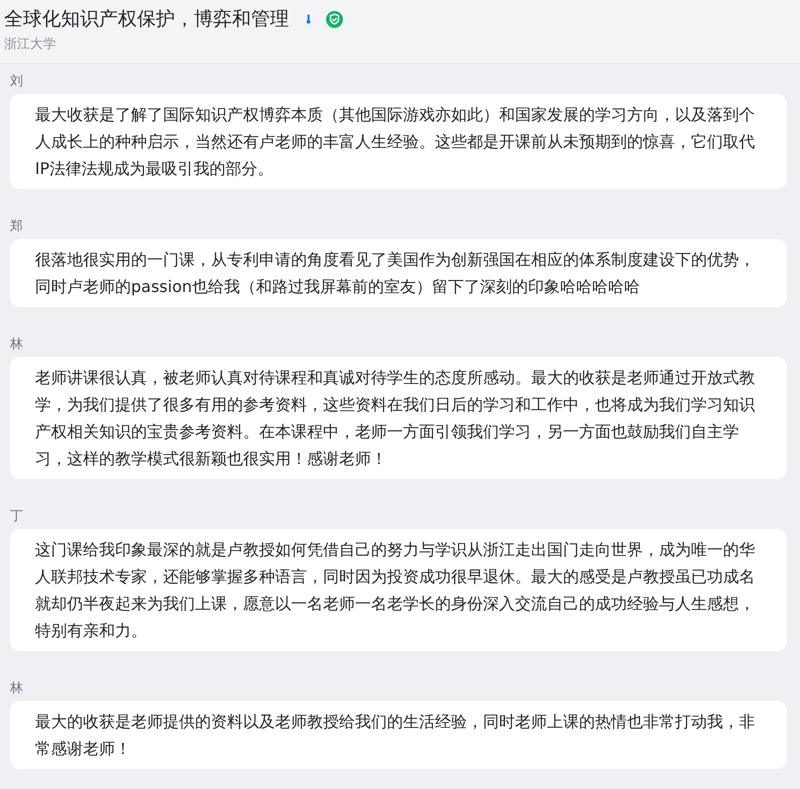  I want to click on comment-text: 很落地很实用的一门课，从专利申请的角度看见了美国作为创新强国在相应的体系制度建设下的优势，同时卢老师的passion也给我（和路过我屏幕前的室友）留下了深刻的印象哈哈哈哈哈, so click(398, 273).